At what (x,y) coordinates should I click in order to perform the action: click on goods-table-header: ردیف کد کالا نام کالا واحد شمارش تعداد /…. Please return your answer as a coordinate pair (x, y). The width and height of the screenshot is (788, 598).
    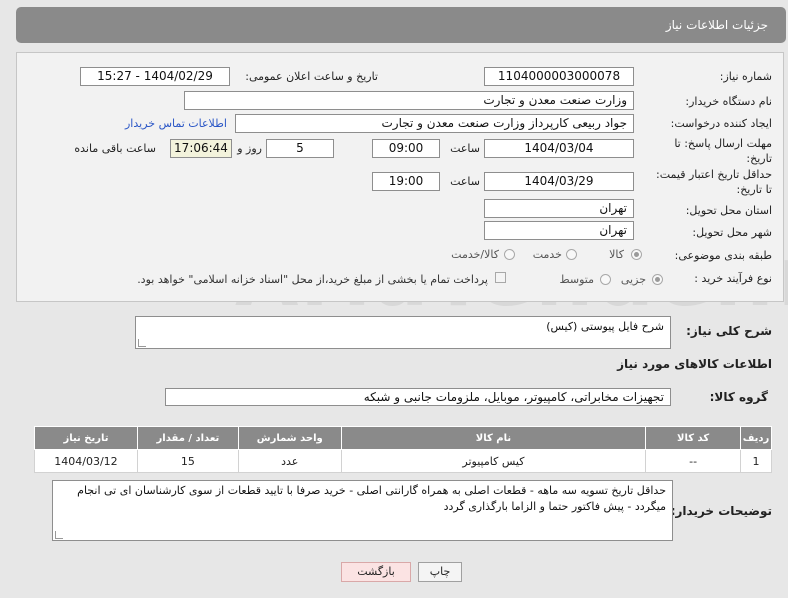
    Looking at the image, I should click on (403, 438).